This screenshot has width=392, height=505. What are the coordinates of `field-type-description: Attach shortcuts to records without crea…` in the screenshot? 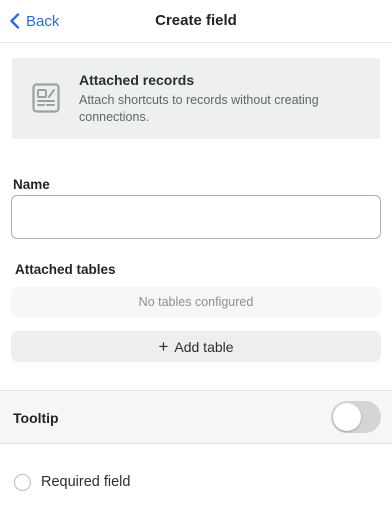 It's located at (199, 108).